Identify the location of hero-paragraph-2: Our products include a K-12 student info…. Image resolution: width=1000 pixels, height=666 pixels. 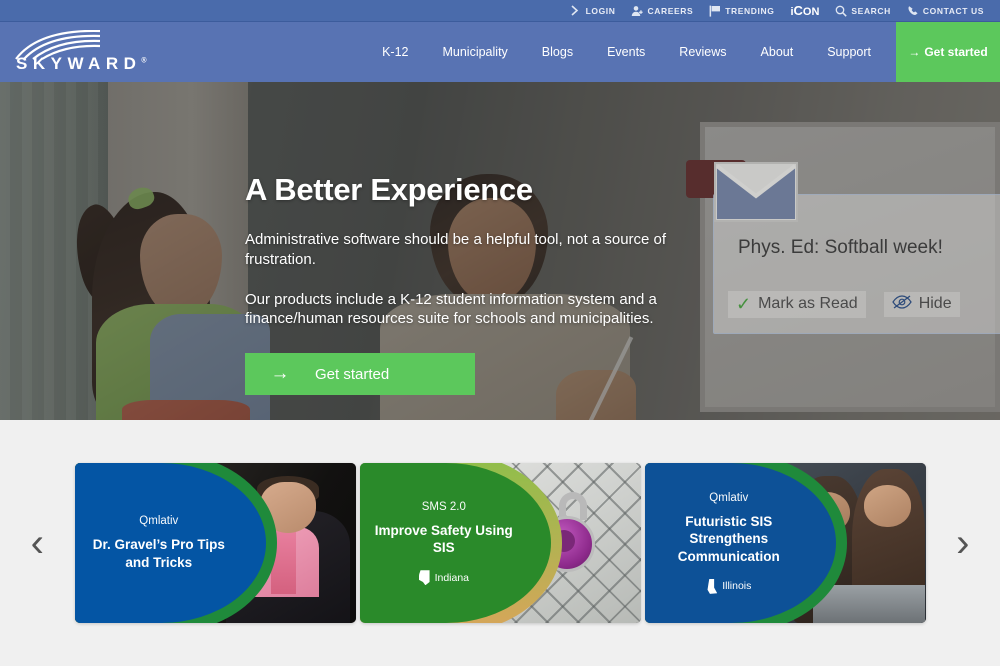
(451, 309).